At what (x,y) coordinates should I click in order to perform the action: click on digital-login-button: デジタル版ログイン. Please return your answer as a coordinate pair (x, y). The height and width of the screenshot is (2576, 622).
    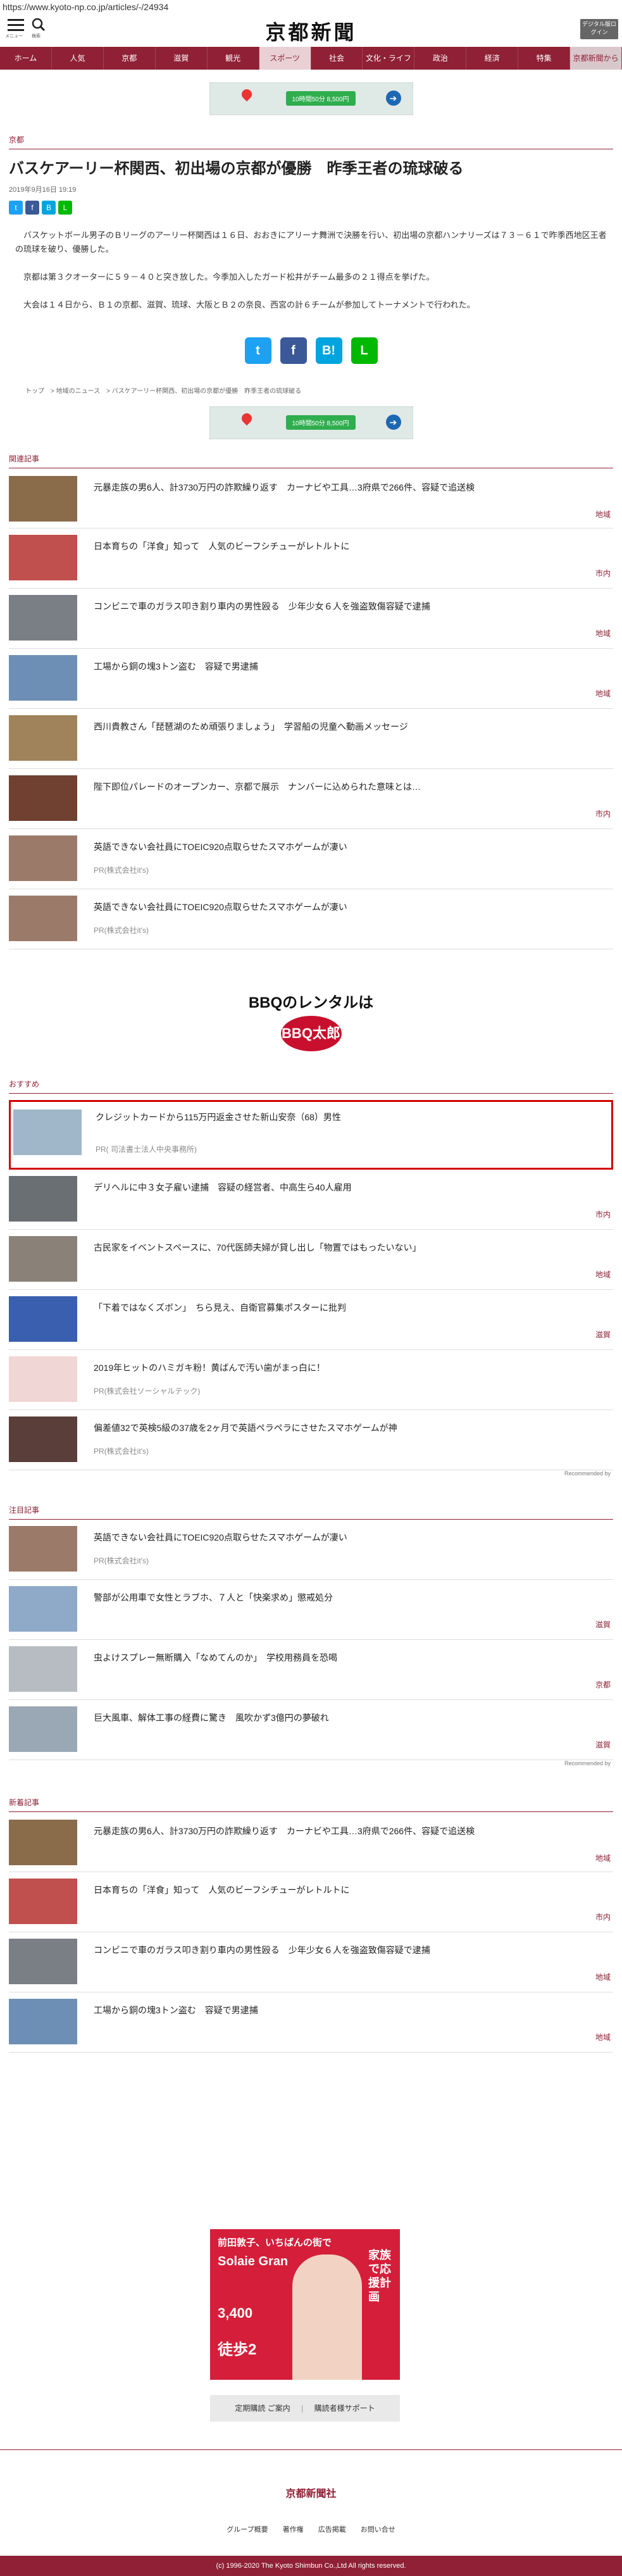
    Looking at the image, I should click on (599, 29).